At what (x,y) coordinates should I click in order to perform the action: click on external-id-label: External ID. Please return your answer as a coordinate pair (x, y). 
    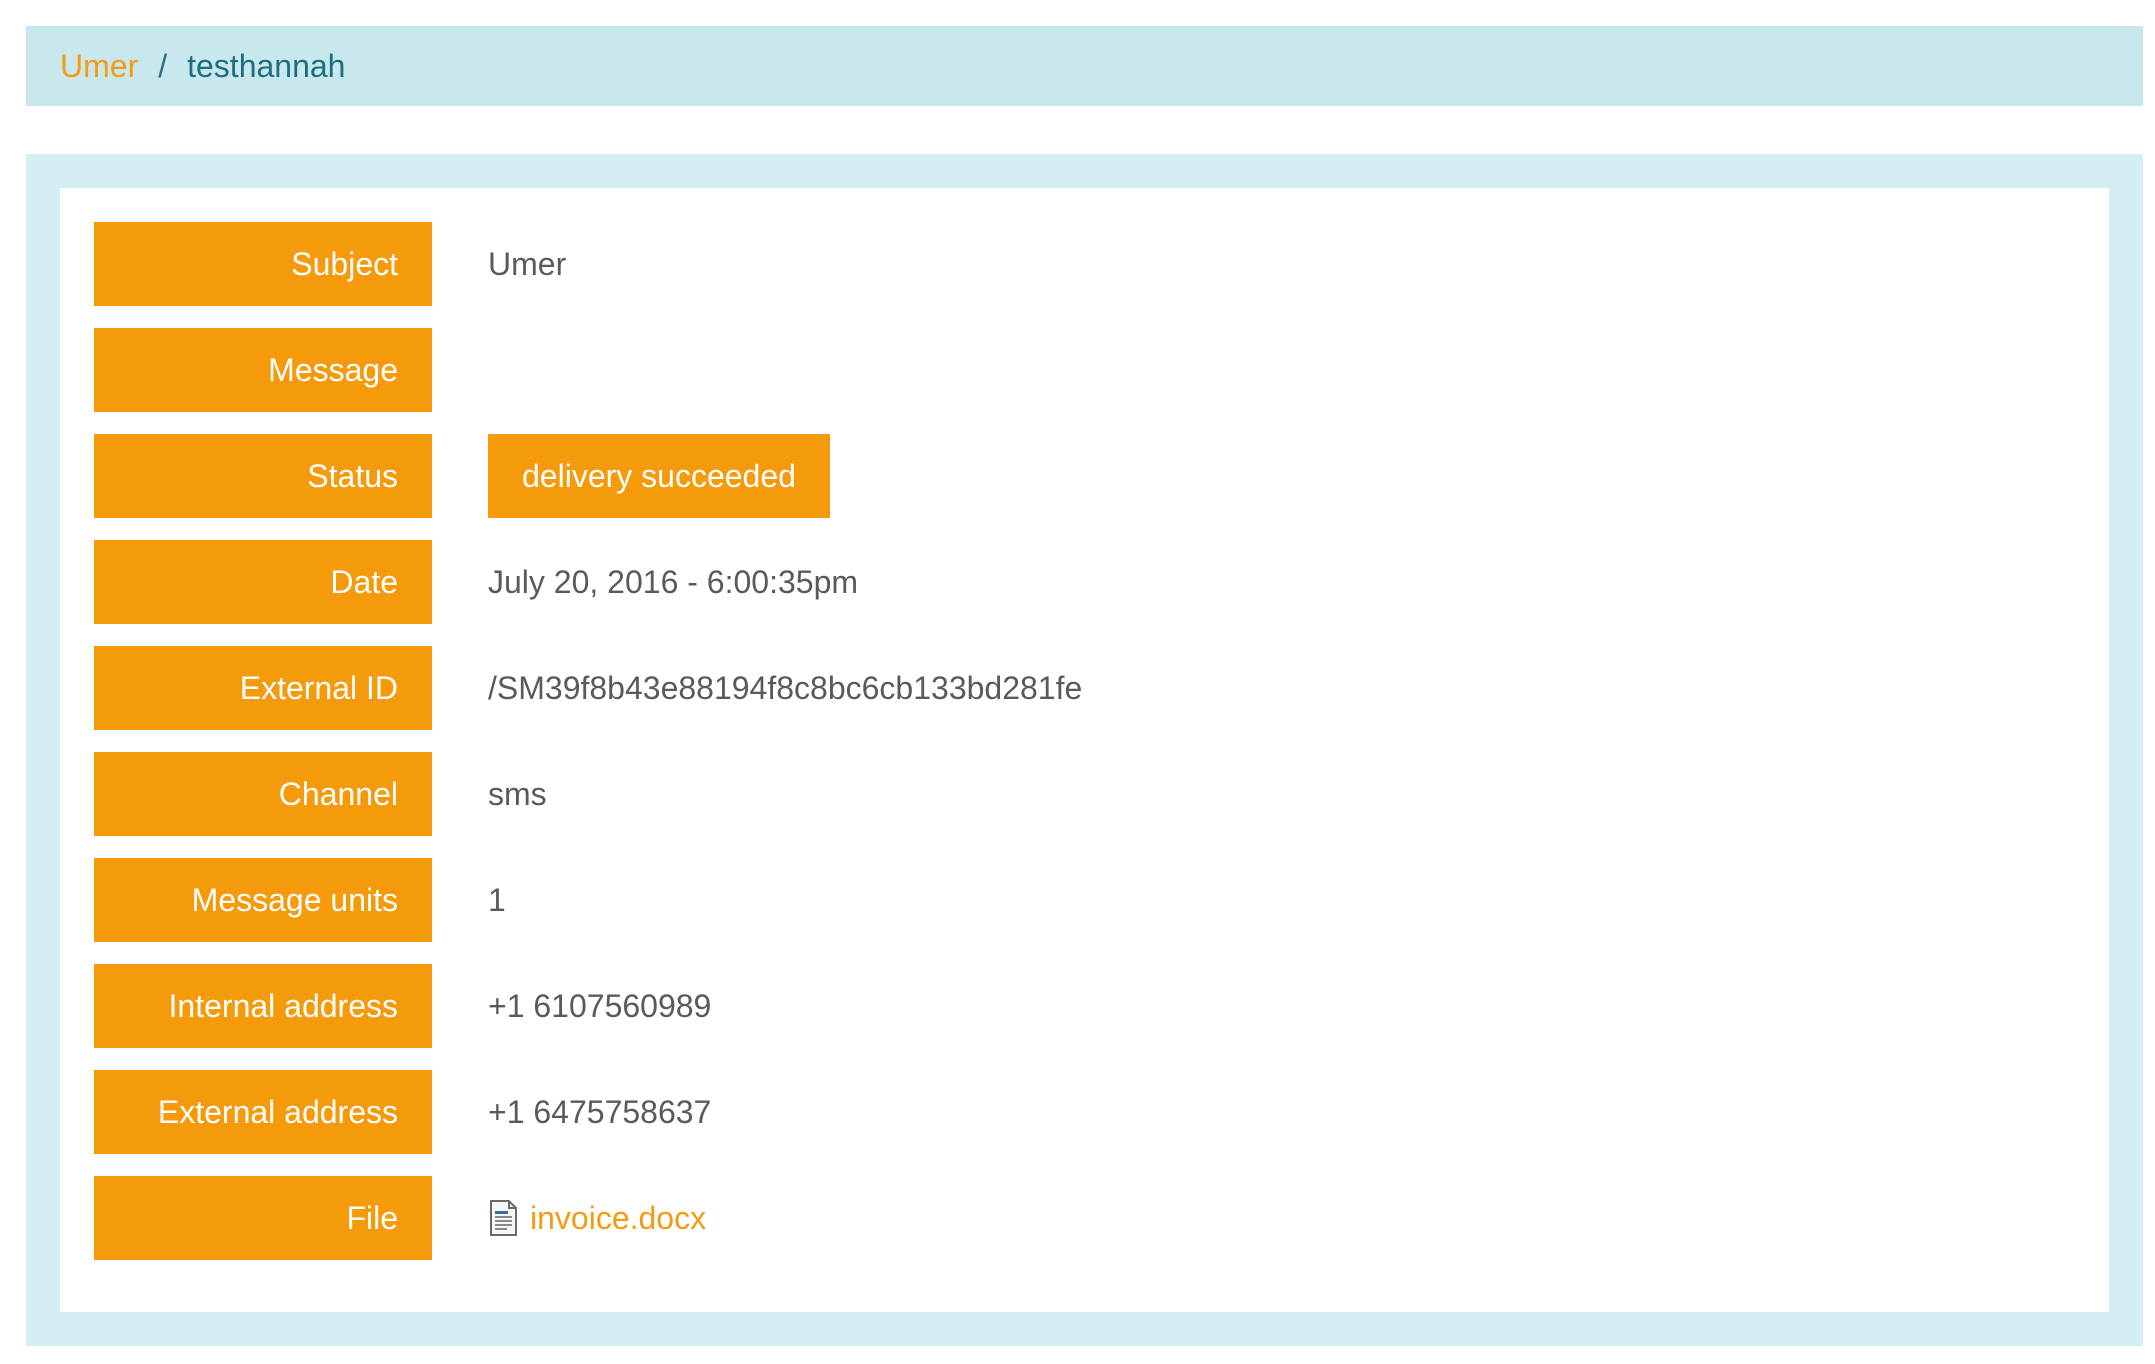
    Looking at the image, I should click on (263, 688).